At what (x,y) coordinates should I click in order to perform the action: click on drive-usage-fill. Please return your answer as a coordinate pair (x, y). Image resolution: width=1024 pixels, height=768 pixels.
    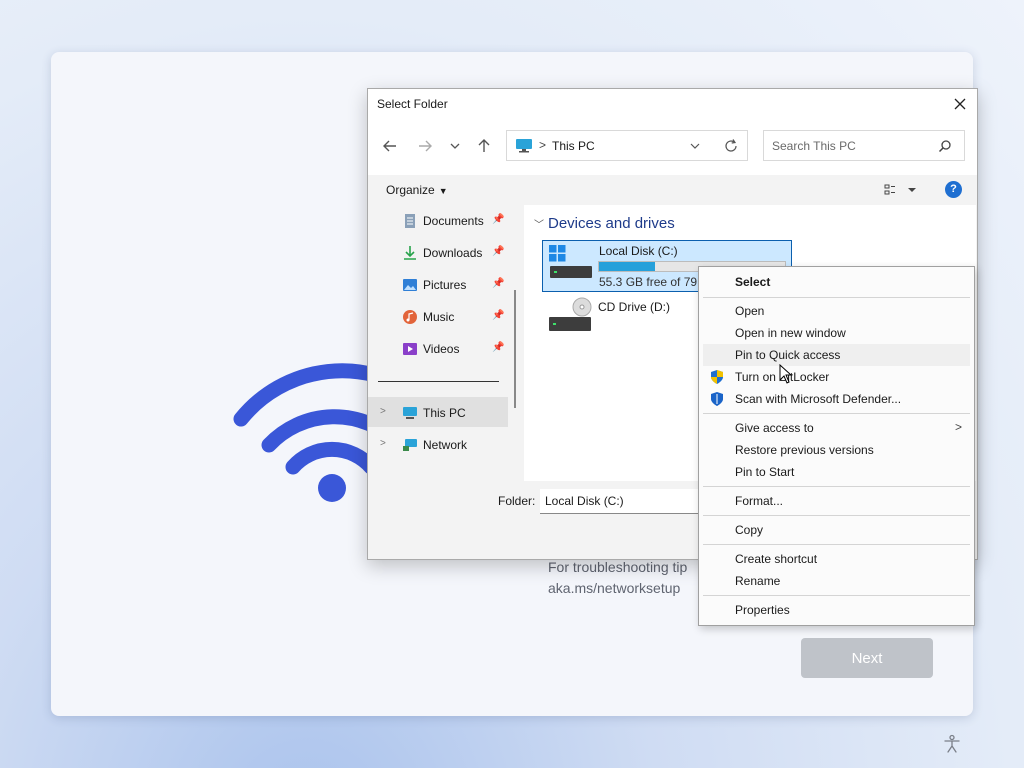
    Looking at the image, I should click on (627, 266).